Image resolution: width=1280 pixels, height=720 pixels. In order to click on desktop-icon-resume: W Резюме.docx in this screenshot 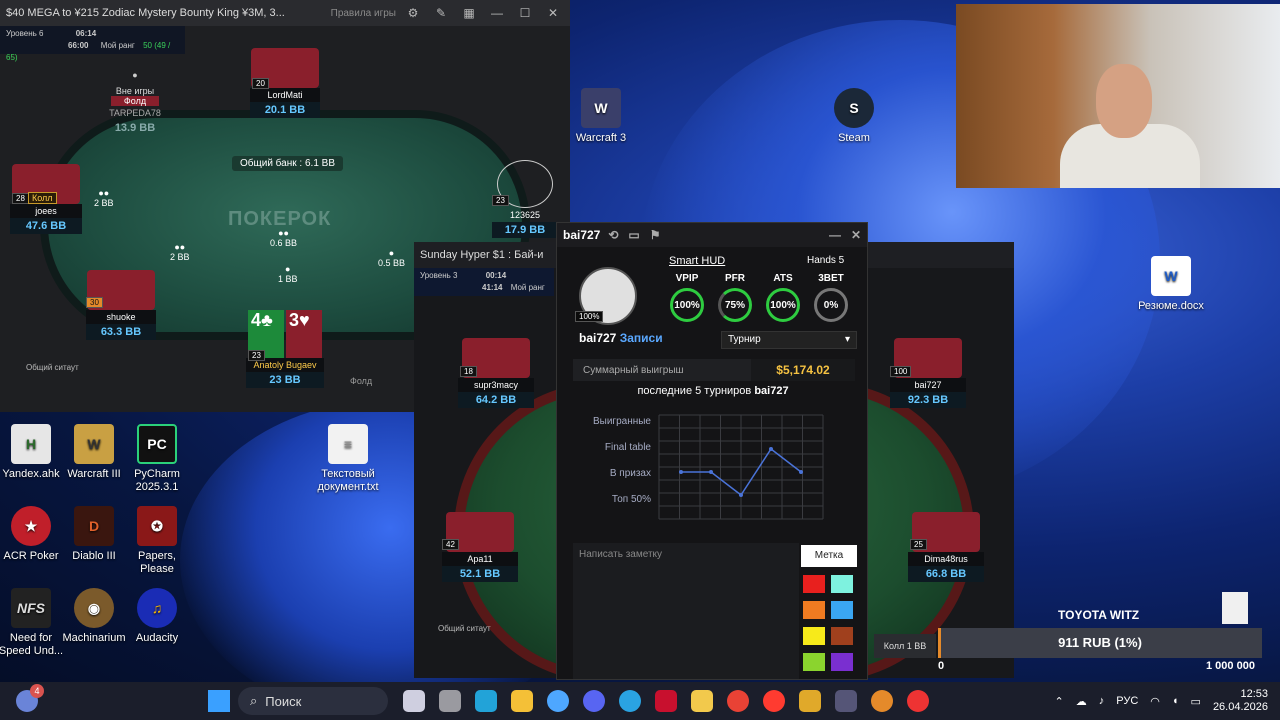, I will do `click(1171, 284)`.